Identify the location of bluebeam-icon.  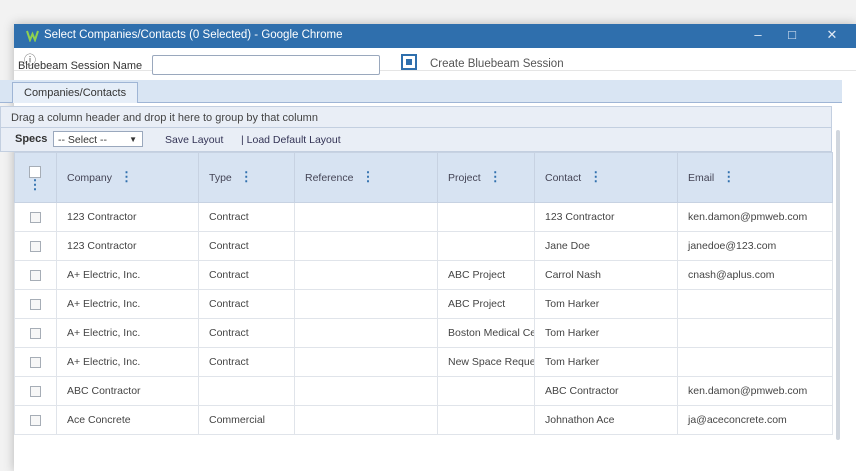
(409, 62).